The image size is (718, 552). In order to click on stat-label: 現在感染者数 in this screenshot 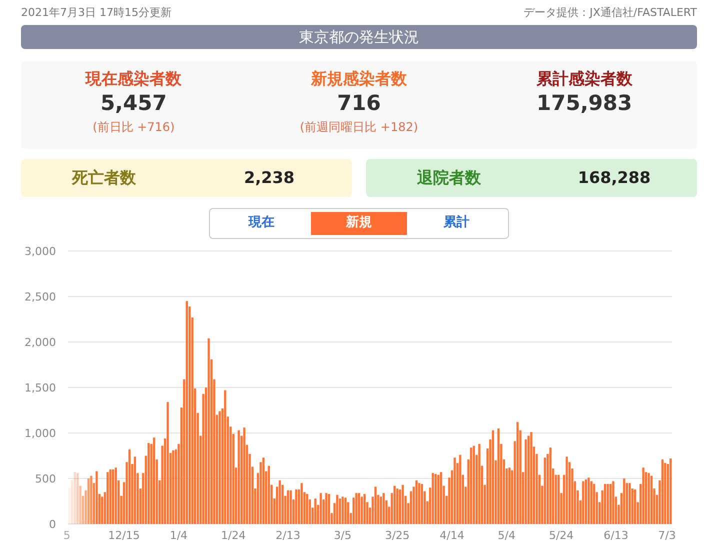, I will do `click(134, 78)`.